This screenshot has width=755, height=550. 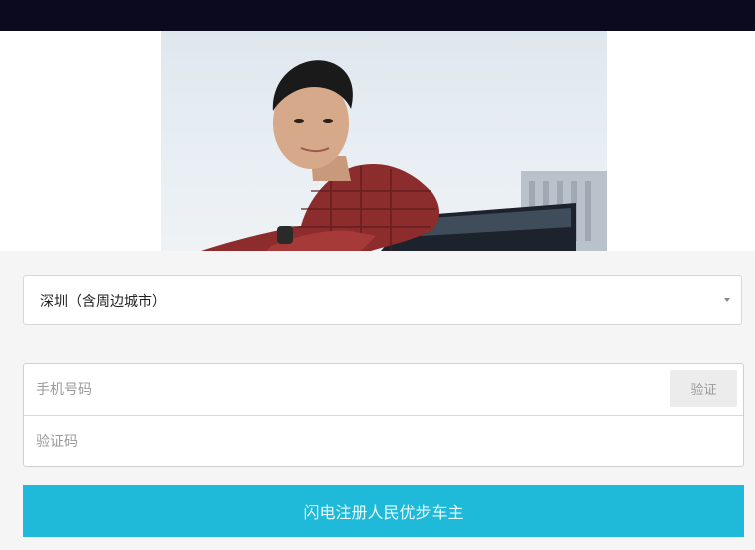 What do you see at coordinates (382, 300) in the screenshot?
I see `city-select: 深圳（含周边城市）` at bounding box center [382, 300].